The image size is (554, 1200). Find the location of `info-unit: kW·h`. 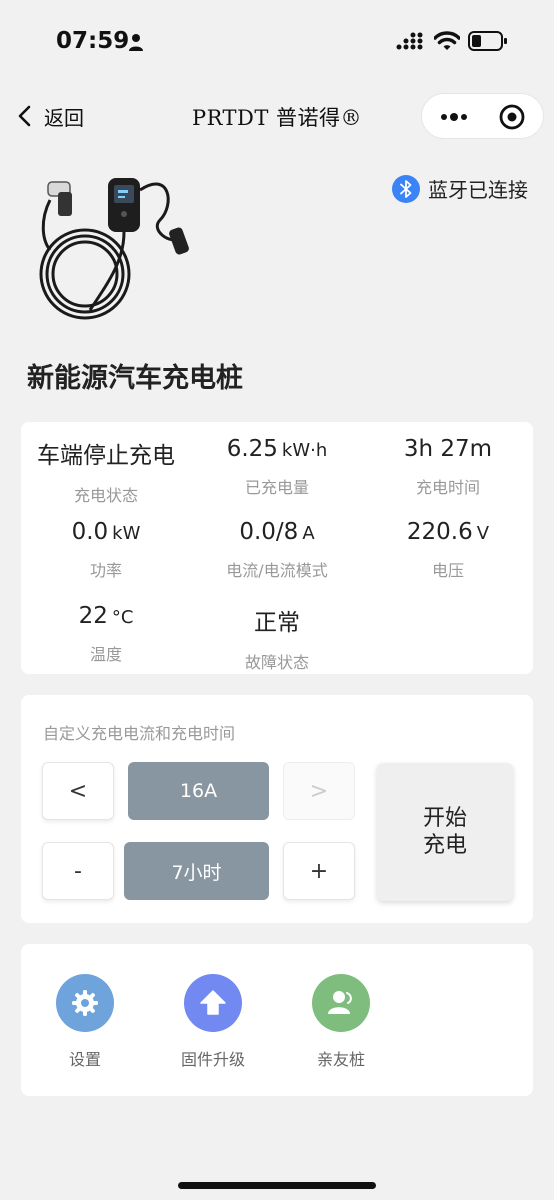

info-unit: kW·h is located at coordinates (304, 450).